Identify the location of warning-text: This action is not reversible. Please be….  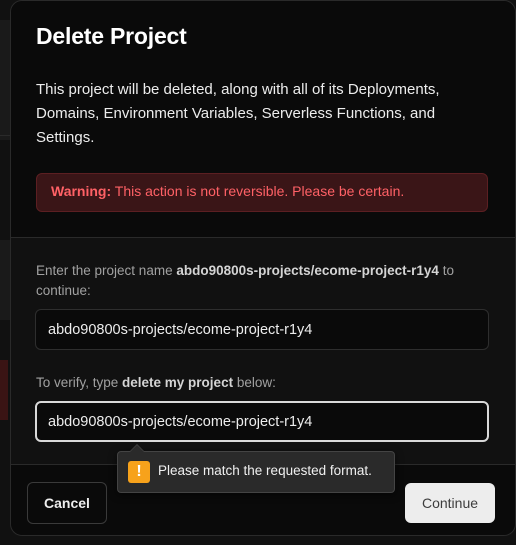
(258, 191).